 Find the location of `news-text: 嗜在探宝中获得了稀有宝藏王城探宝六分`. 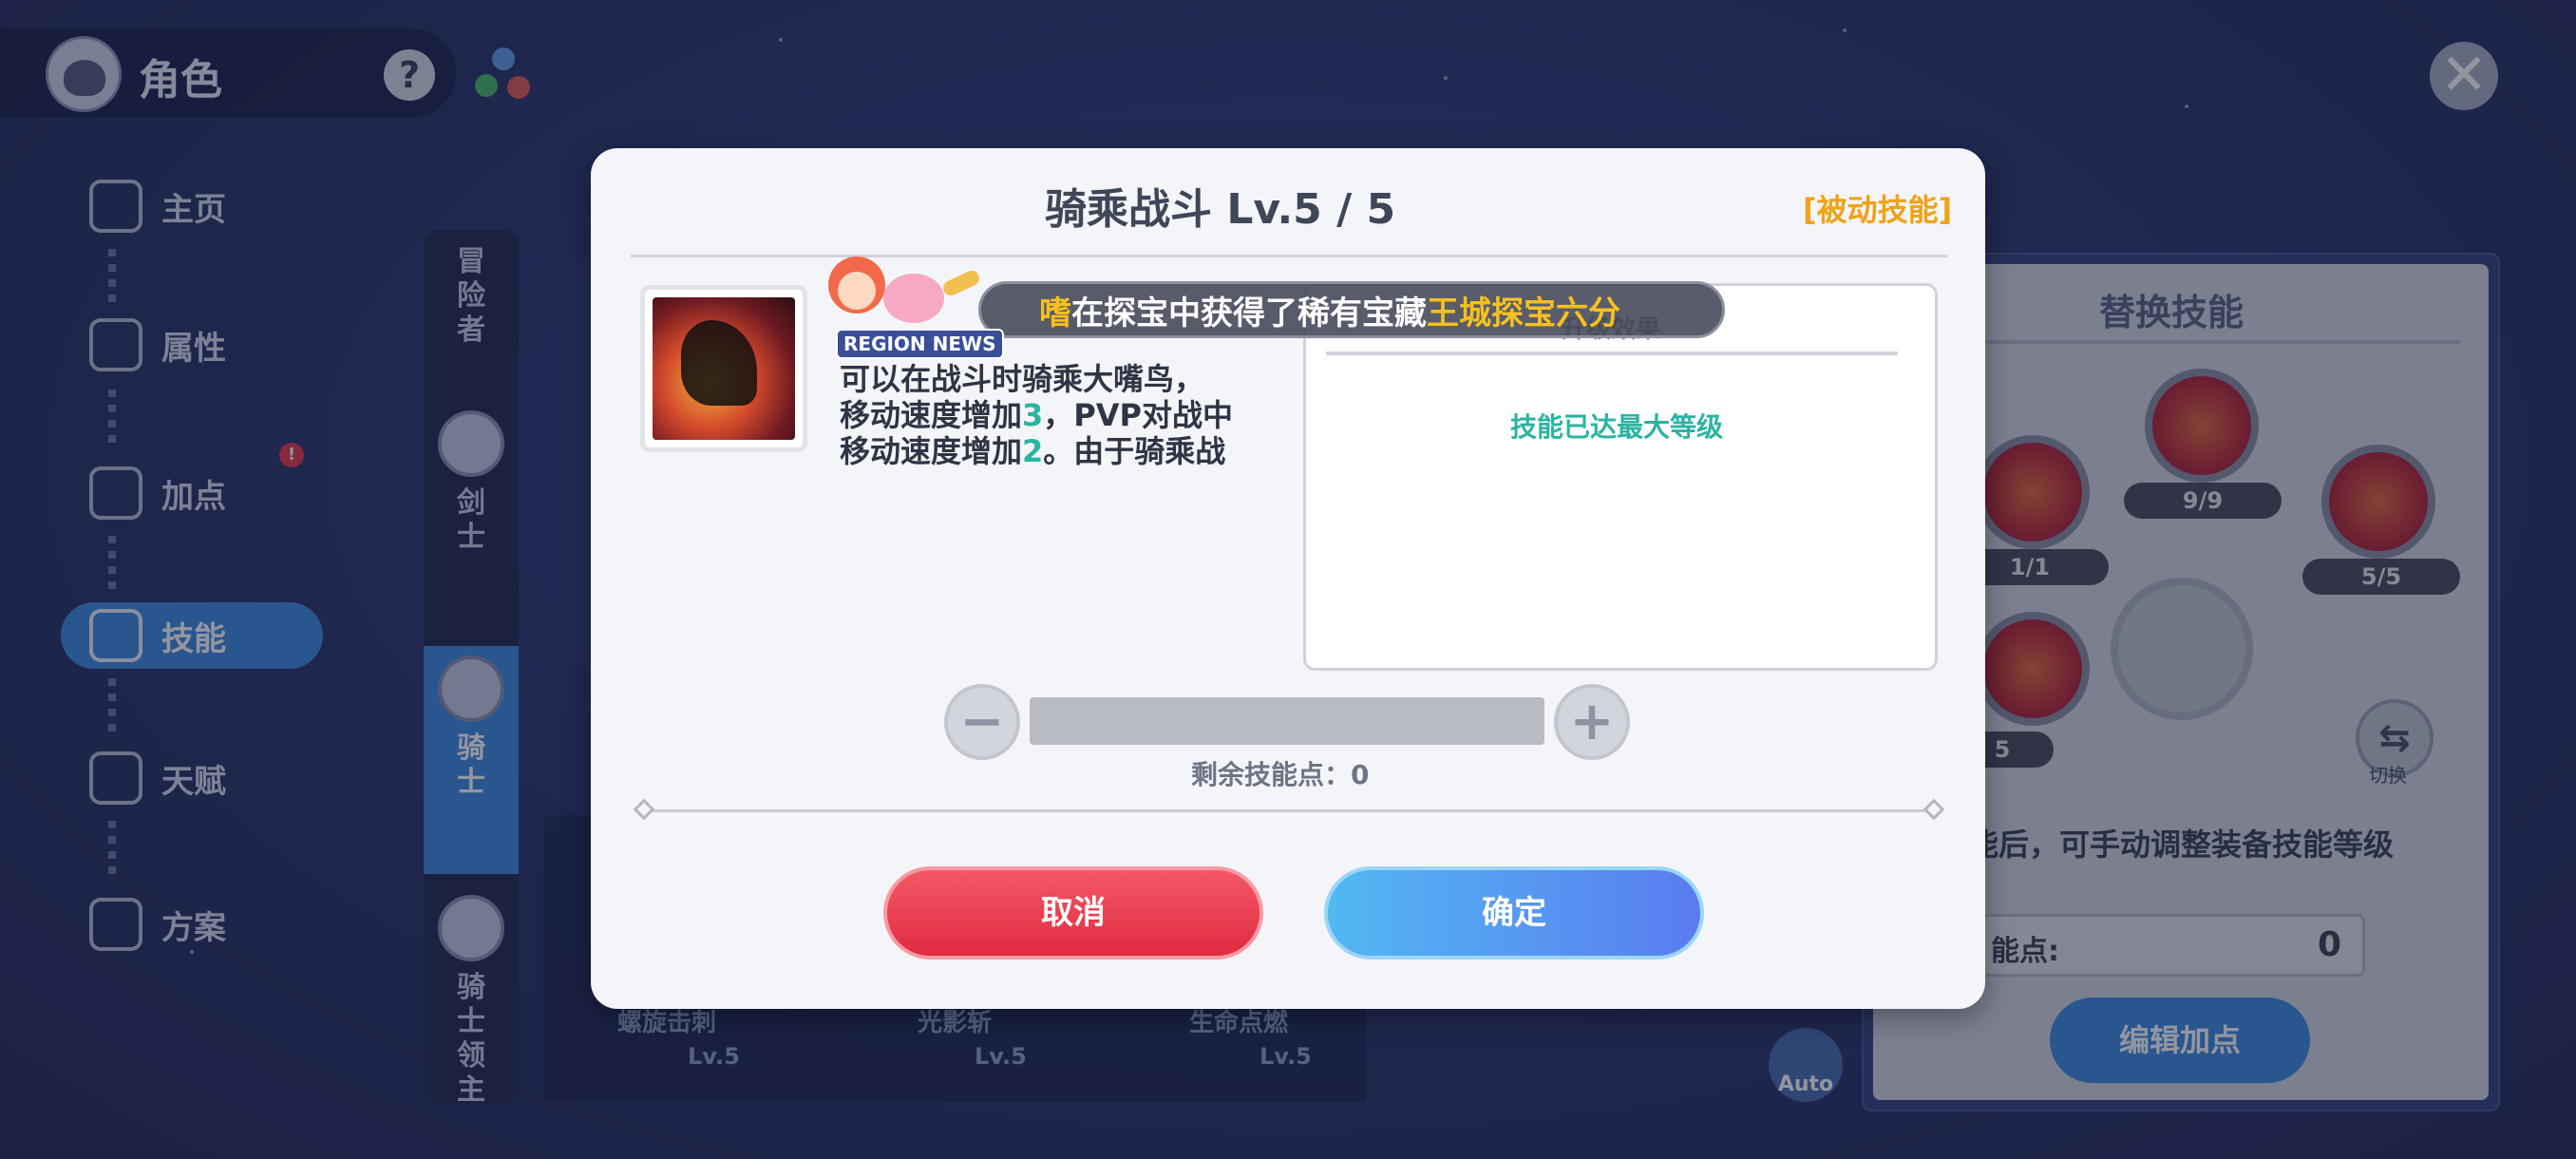

news-text: 嗜在探宝中获得了稀有宝藏王城探宝六分 is located at coordinates (1329, 310).